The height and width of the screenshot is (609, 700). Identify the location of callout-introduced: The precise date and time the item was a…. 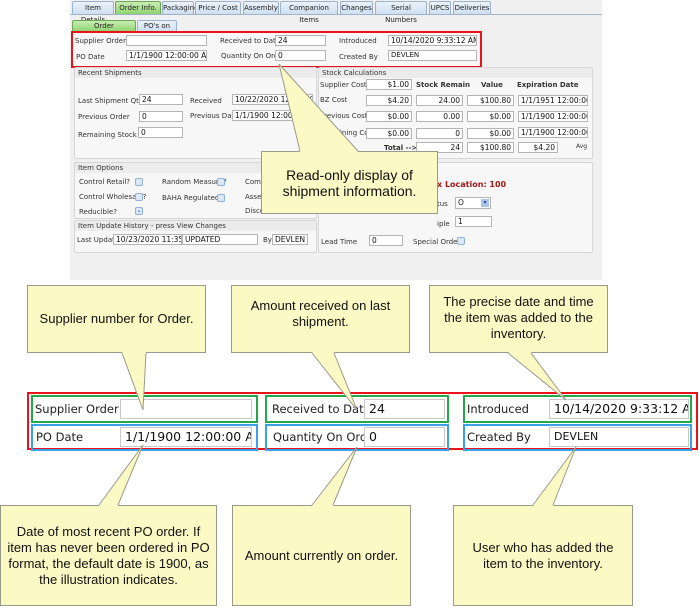
(518, 317).